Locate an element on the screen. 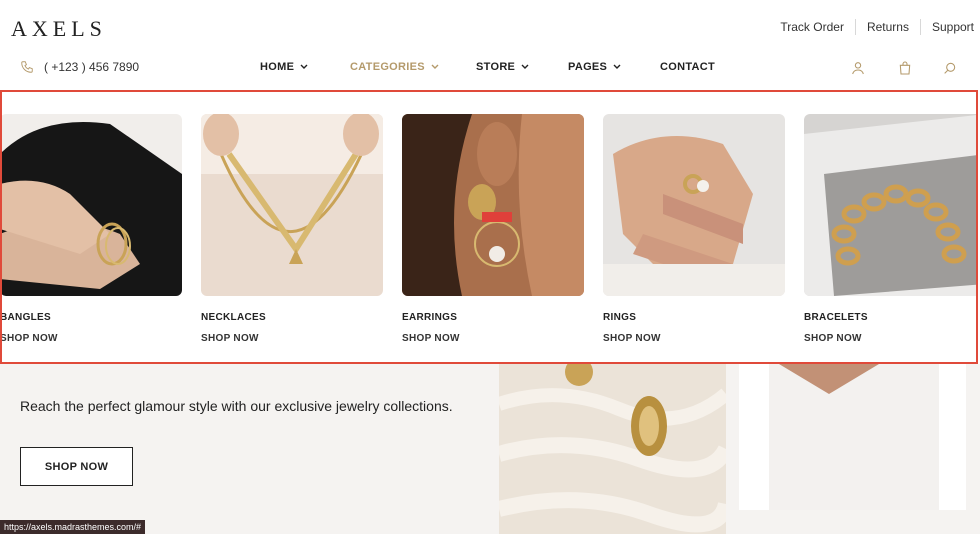  bag-icon is located at coordinates (905, 68).